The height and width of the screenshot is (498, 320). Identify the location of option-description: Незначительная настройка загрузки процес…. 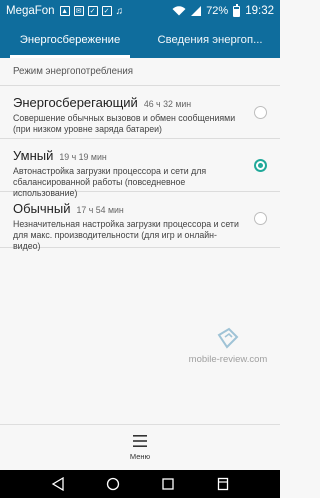
(126, 235).